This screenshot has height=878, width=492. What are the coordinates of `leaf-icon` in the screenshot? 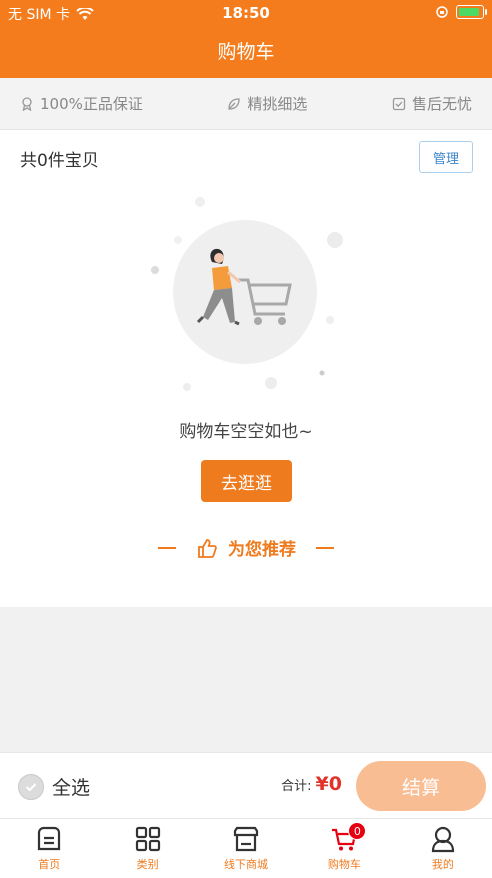 It's located at (234, 103).